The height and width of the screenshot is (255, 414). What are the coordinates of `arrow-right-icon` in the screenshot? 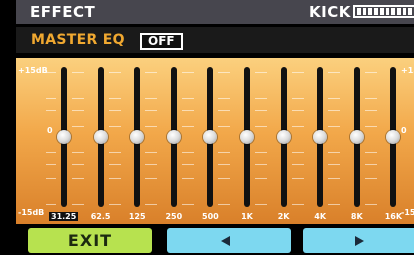 It's located at (359, 241).